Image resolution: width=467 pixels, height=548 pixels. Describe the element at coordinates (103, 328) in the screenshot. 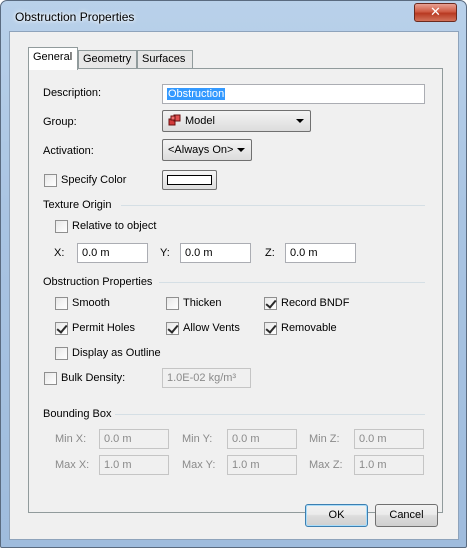

I see `permit-holes-label: Permit Holes` at that location.